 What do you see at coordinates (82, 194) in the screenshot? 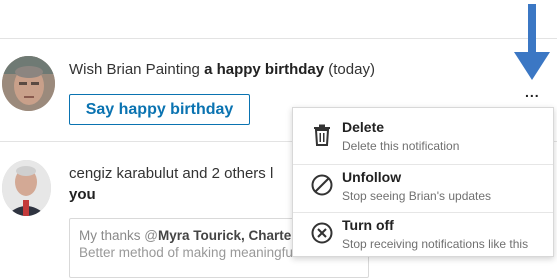
I see `notification-text-continued: you` at bounding box center [82, 194].